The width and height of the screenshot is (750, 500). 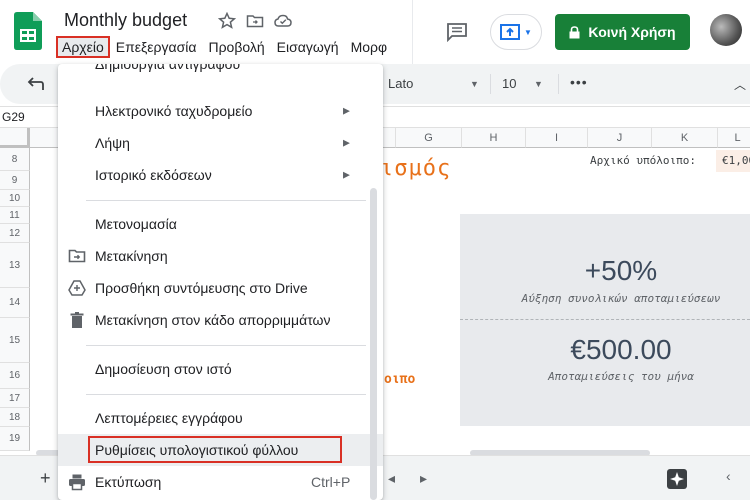 I want to click on menu-item-label: Ηλεκτρονικό ταχυδρομείο, so click(x=174, y=111).